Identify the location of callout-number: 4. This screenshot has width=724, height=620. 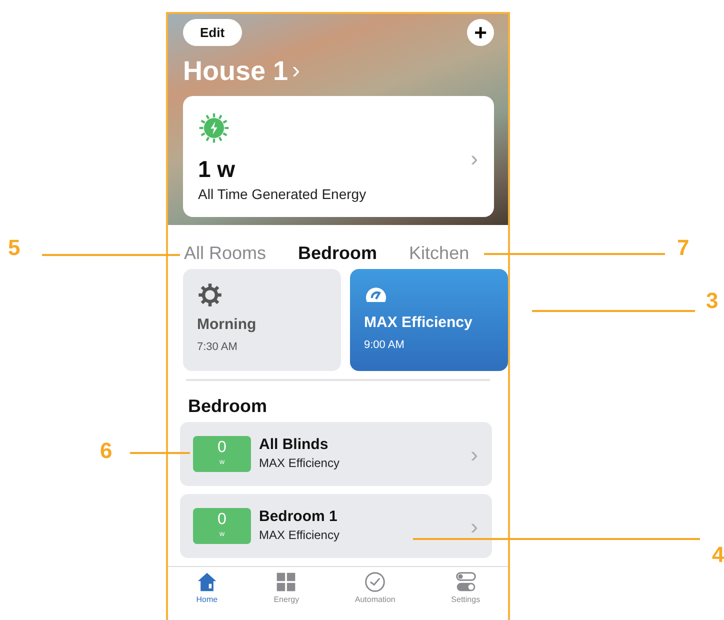
(718, 555).